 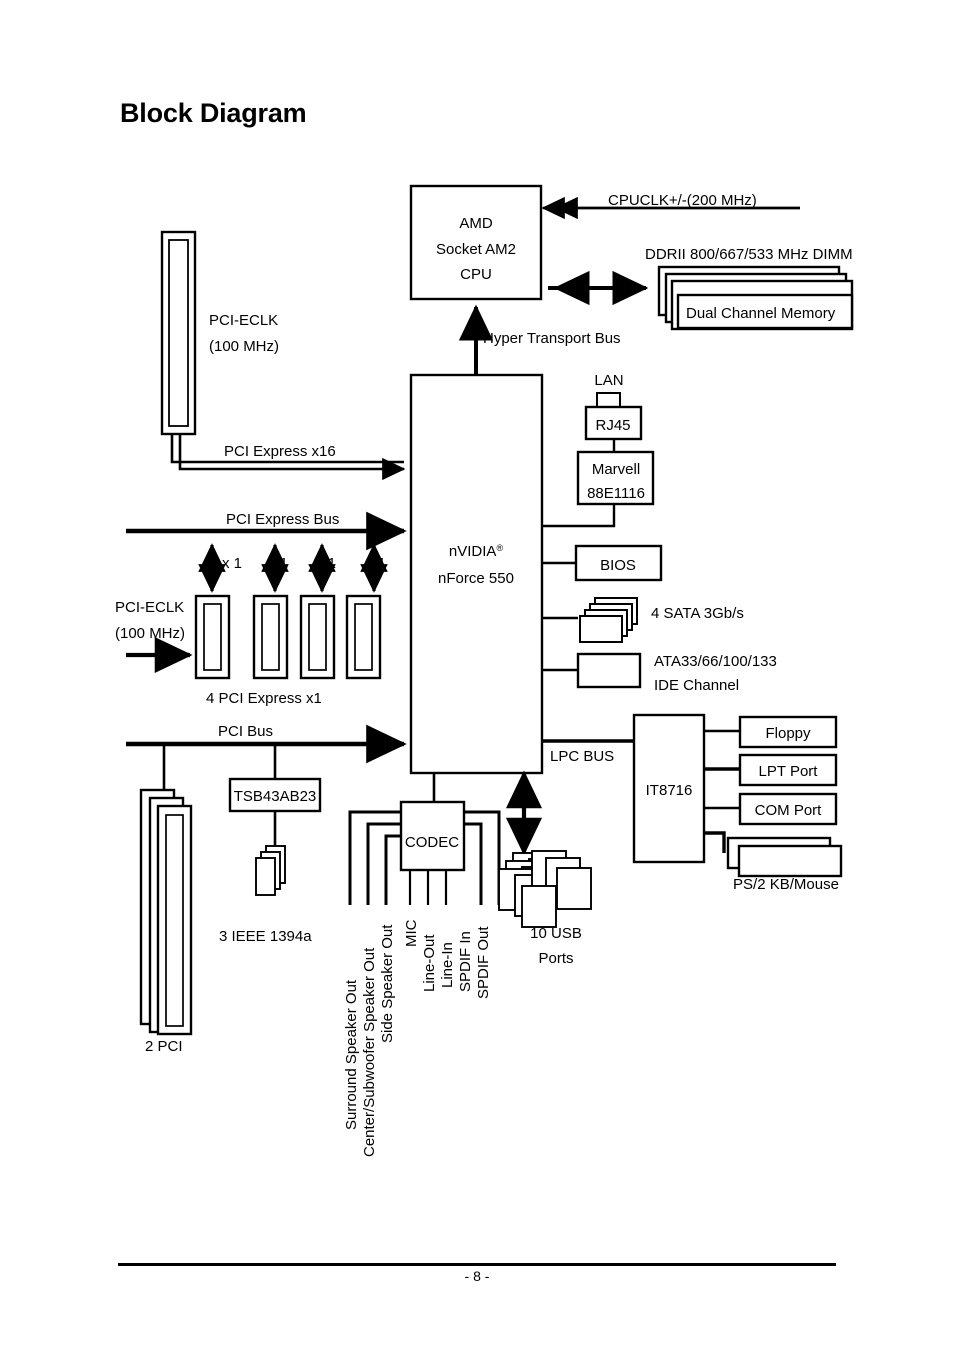 I want to click on pcie-x16-slot-inner, so click(x=178, y=333).